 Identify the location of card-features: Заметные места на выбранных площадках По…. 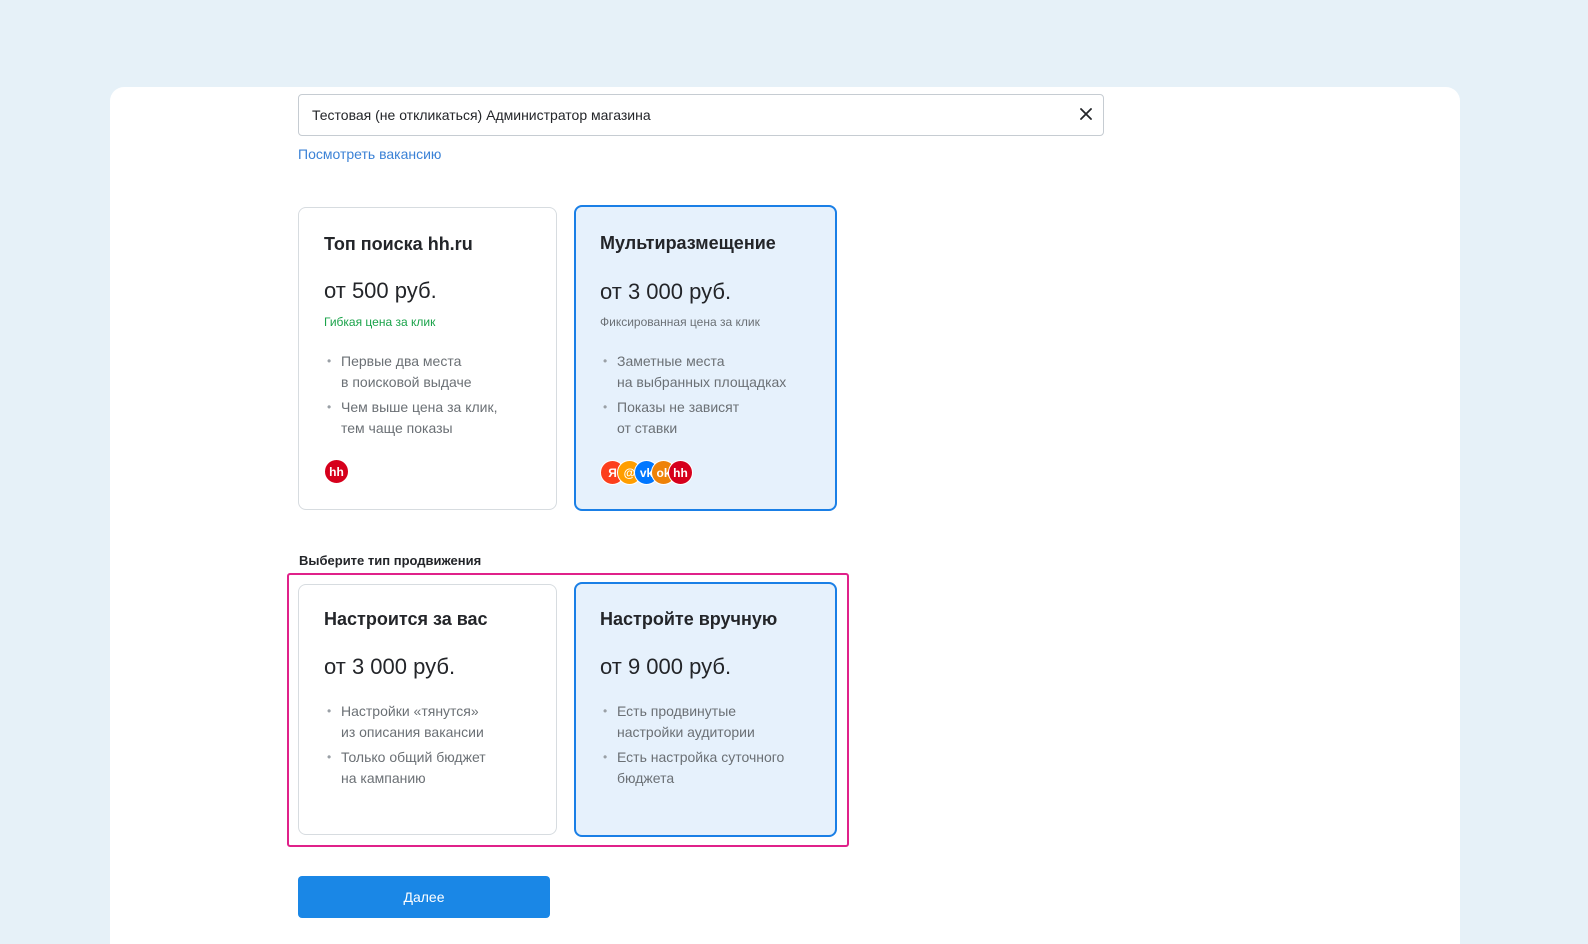
(693, 397).